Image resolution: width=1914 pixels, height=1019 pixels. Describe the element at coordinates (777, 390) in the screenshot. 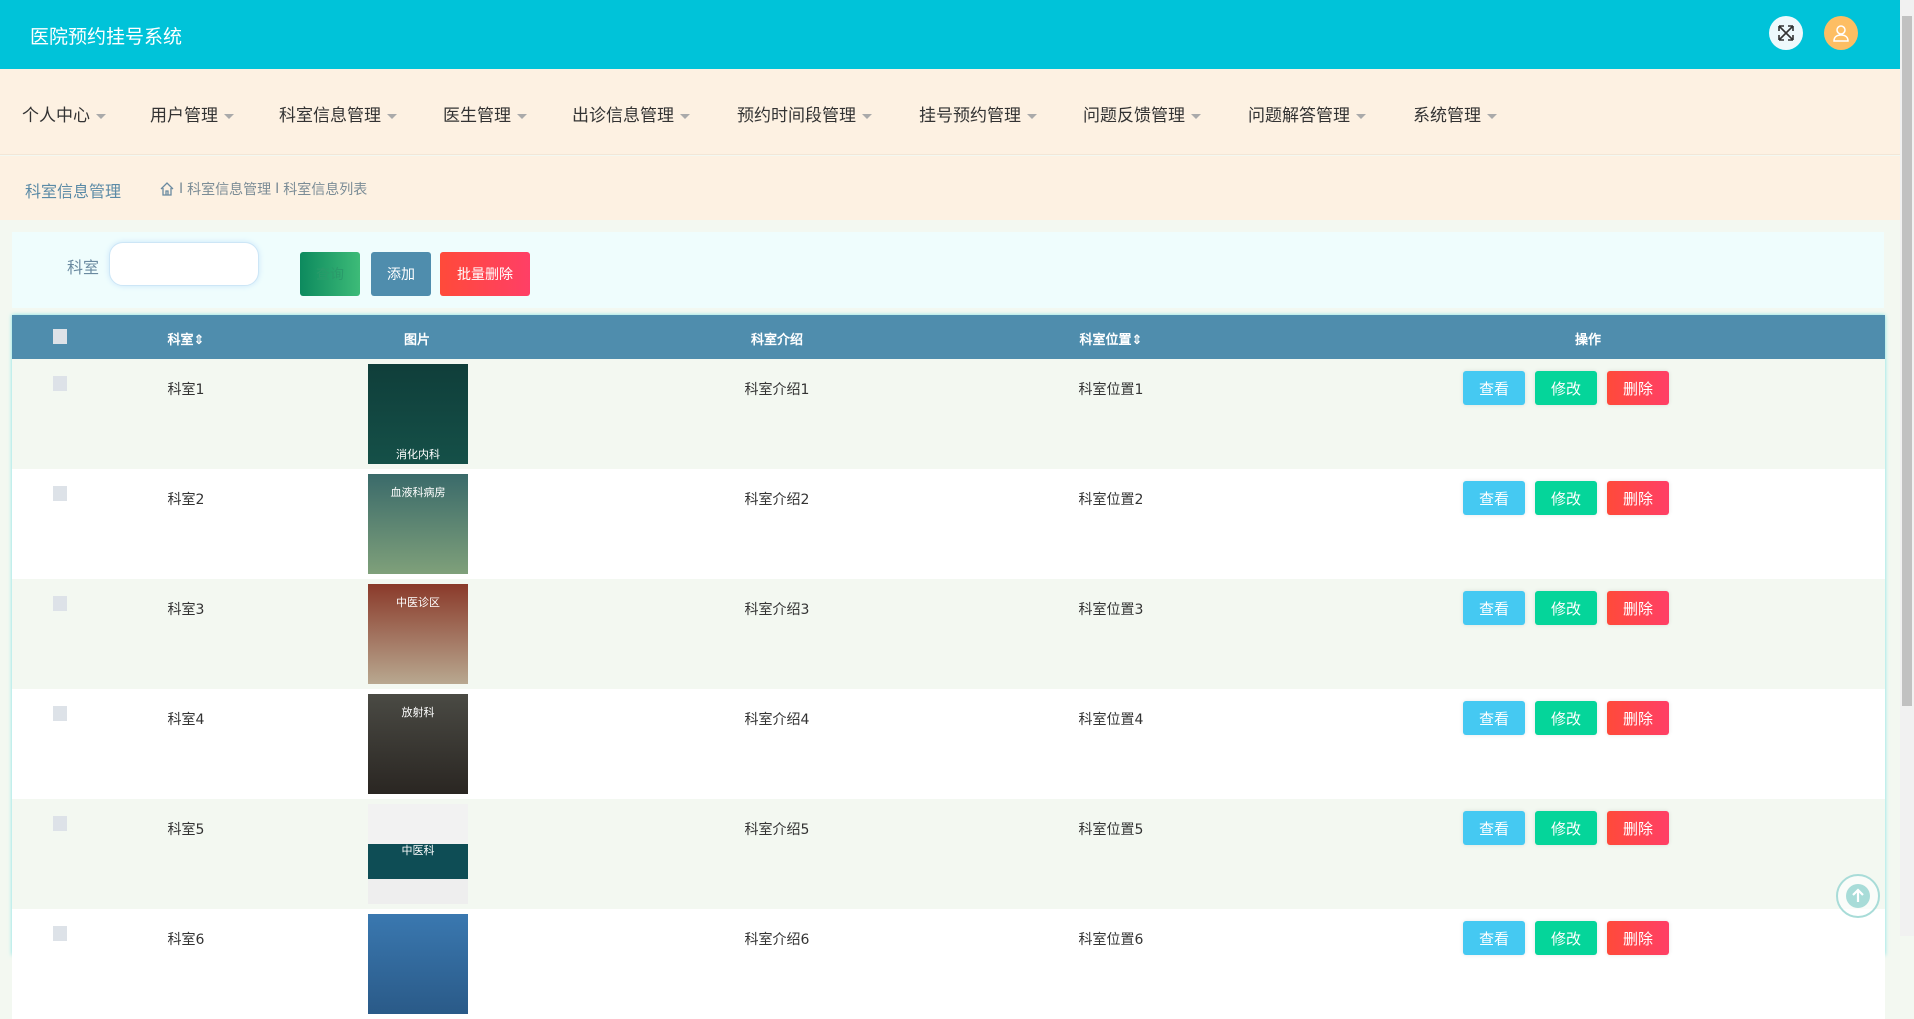

I see `cell-intro: 科室介绍1` at that location.